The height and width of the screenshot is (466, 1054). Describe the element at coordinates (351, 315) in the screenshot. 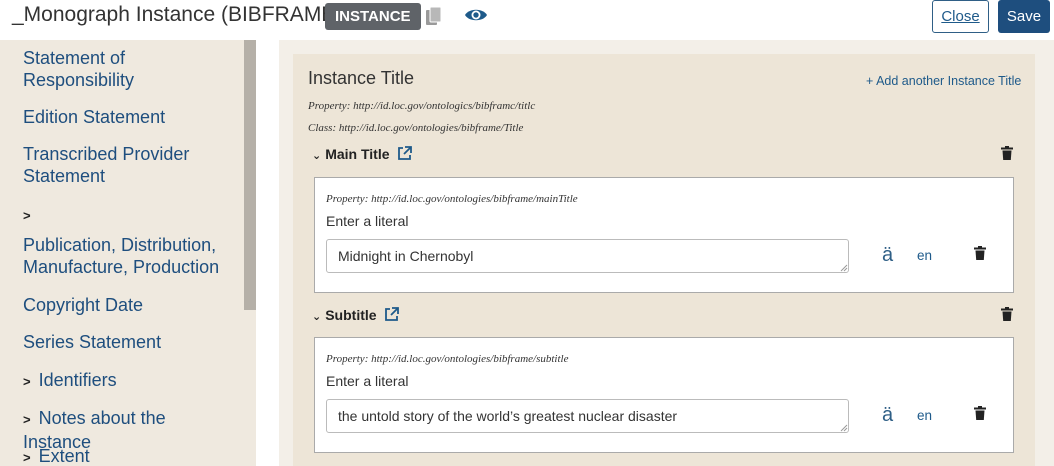

I see `section-heading-label: Subtitle` at that location.